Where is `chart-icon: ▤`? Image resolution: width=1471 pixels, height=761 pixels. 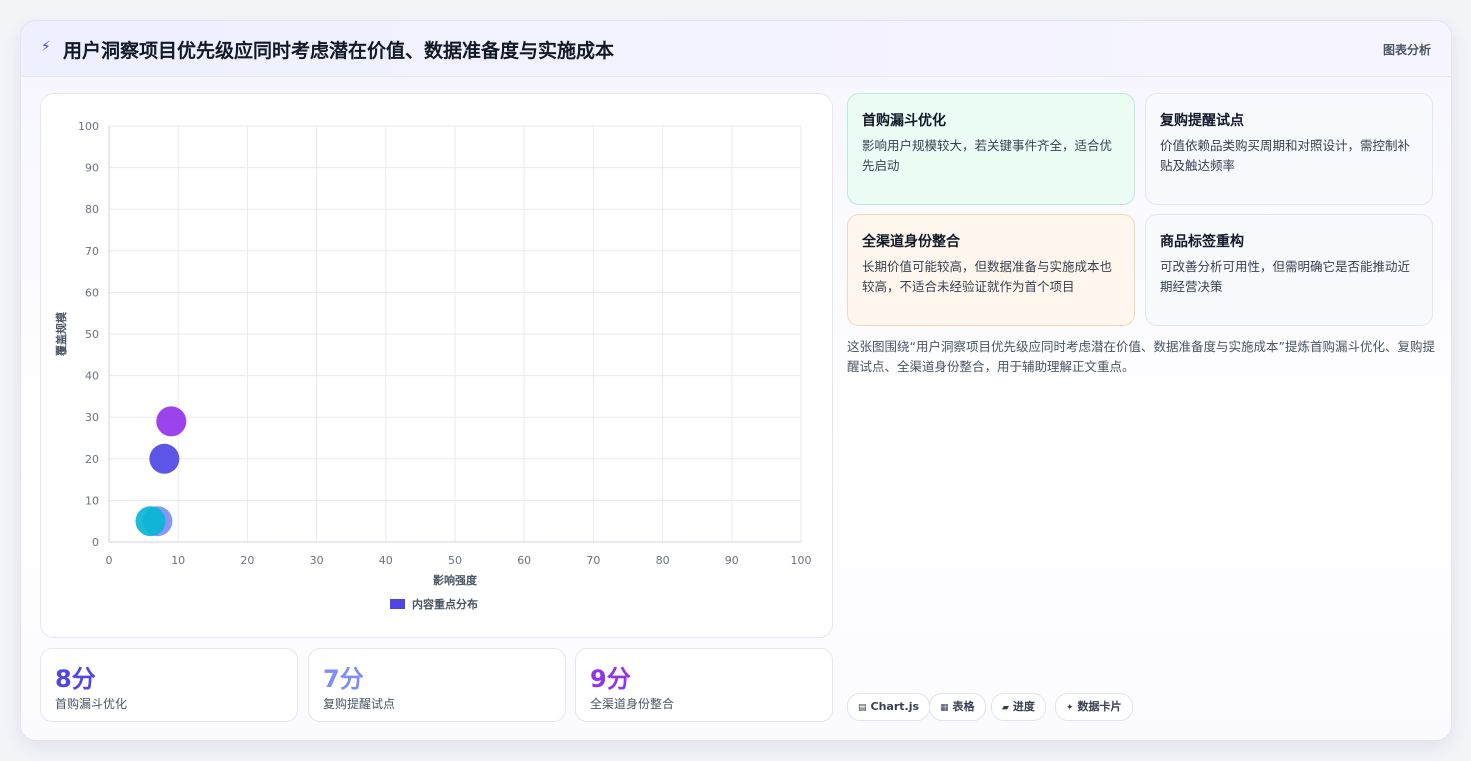
chart-icon: ▤ is located at coordinates (862, 708).